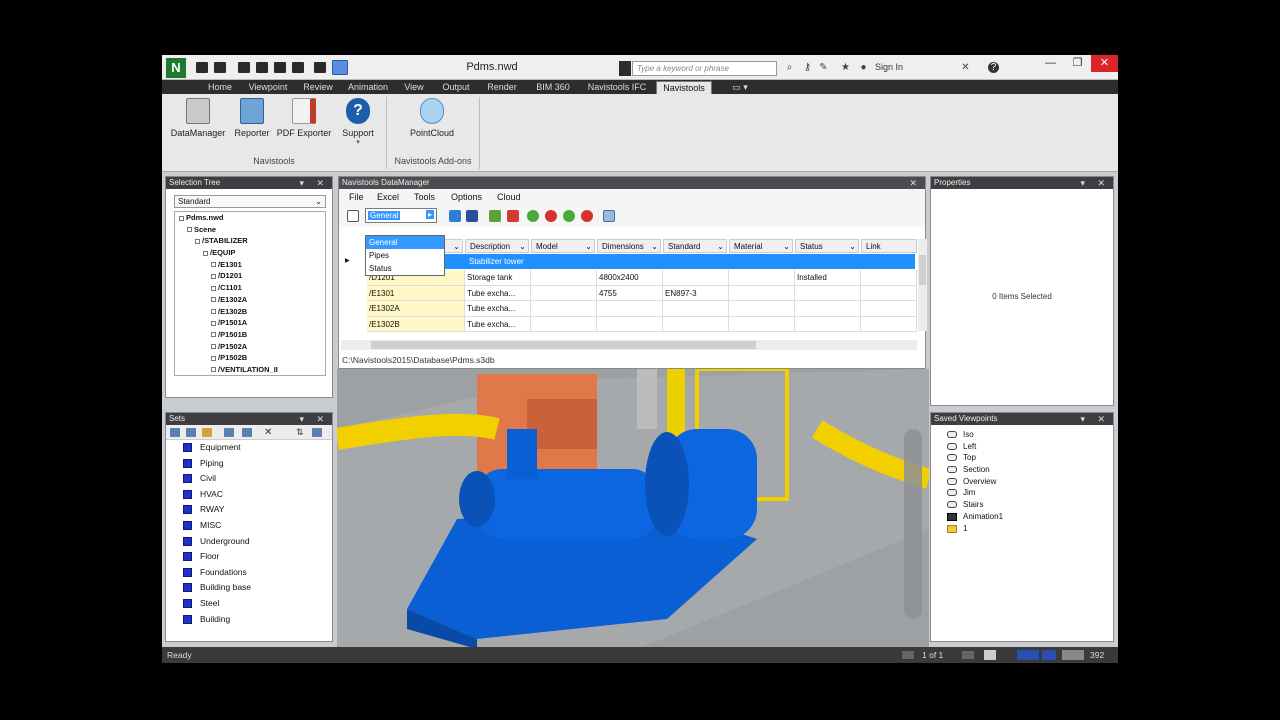  What do you see at coordinates (1022, 470) in the screenshot?
I see `viewpoint-item: Section` at bounding box center [1022, 470].